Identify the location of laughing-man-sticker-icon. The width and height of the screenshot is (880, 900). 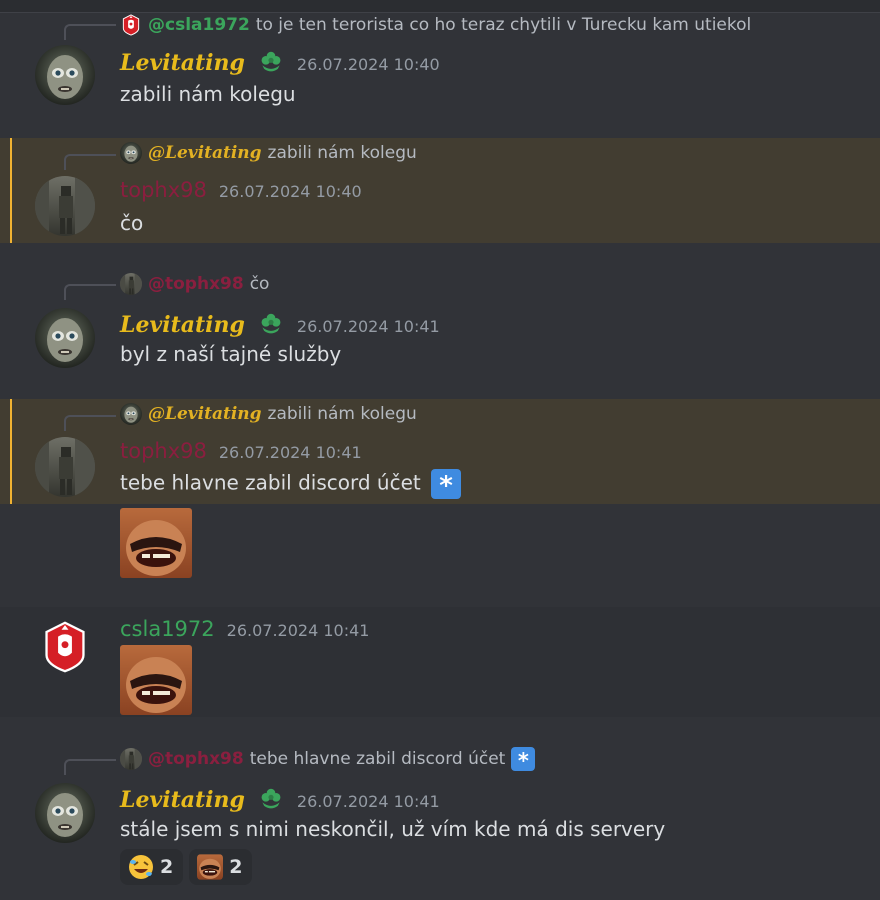
(210, 867).